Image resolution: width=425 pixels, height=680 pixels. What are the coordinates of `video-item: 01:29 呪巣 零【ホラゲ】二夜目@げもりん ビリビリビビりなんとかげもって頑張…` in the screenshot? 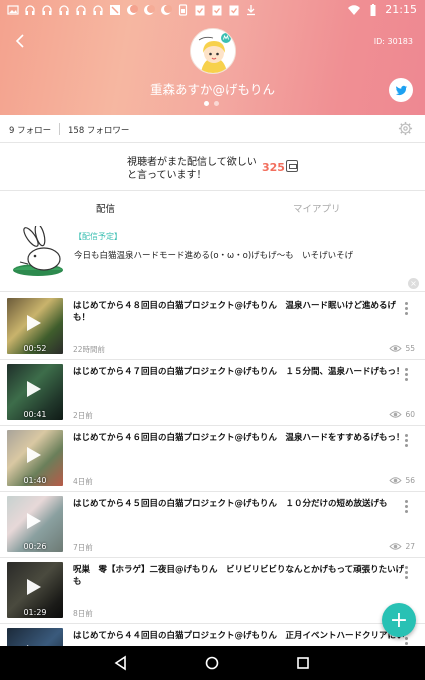 It's located at (212, 591).